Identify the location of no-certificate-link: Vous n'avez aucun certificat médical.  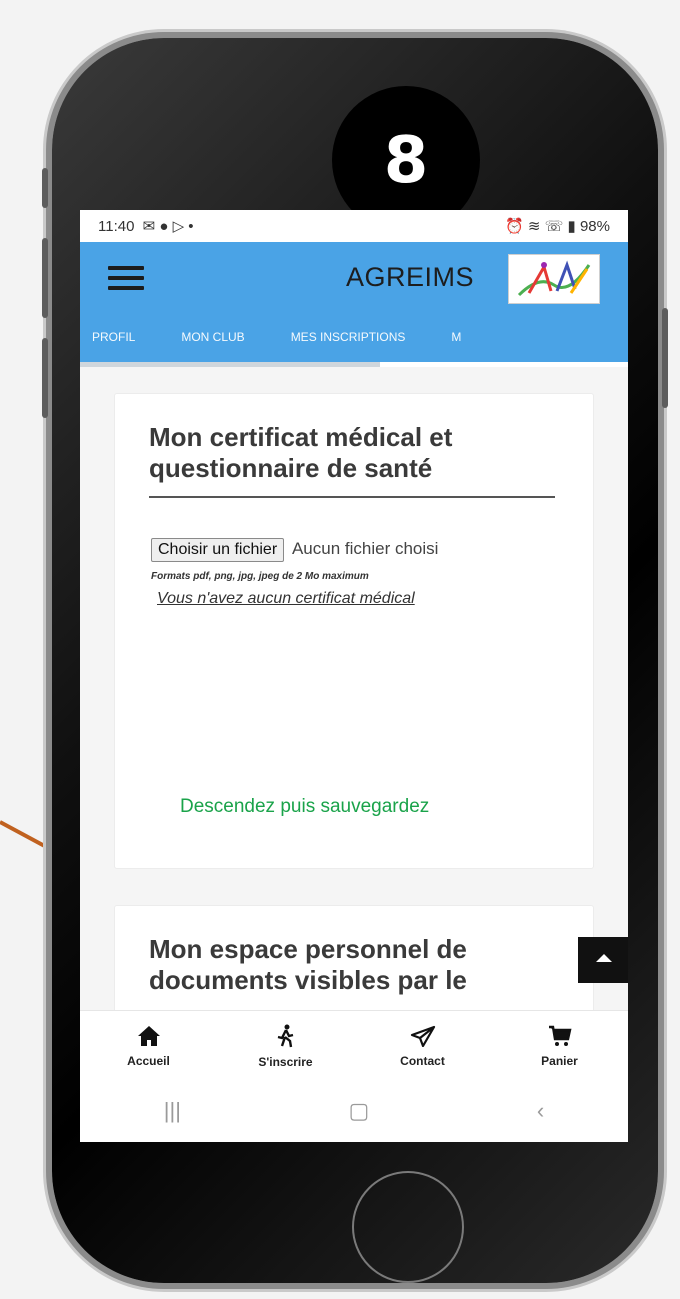
(286, 599).